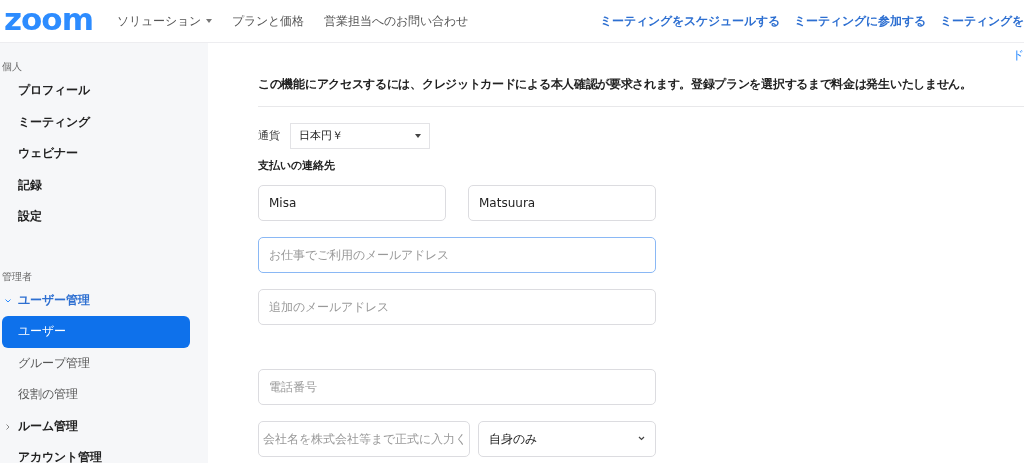  I want to click on input-field: Misa, so click(352, 202).